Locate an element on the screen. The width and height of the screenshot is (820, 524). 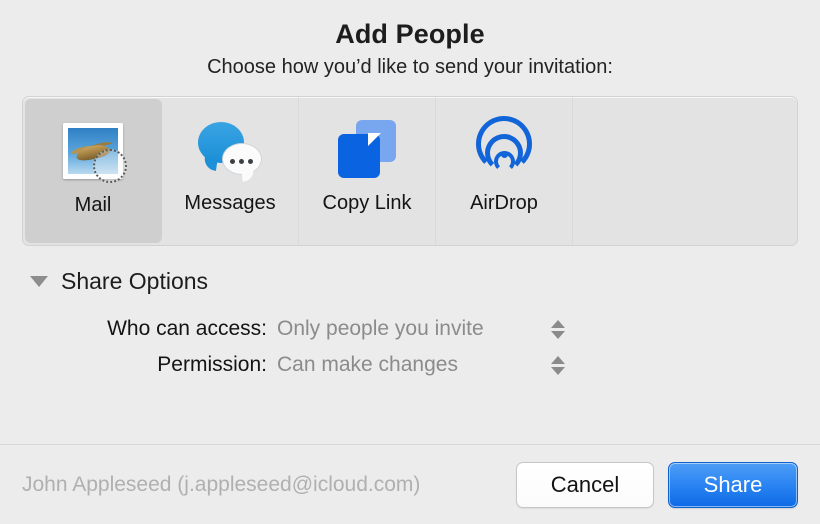
permission-popup-stepper is located at coordinates (558, 365).